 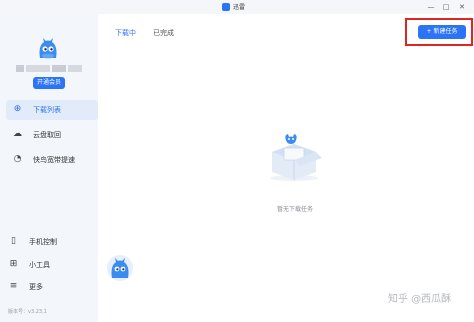 What do you see at coordinates (13, 286) in the screenshot?
I see `menu-icon: ≡` at bounding box center [13, 286].